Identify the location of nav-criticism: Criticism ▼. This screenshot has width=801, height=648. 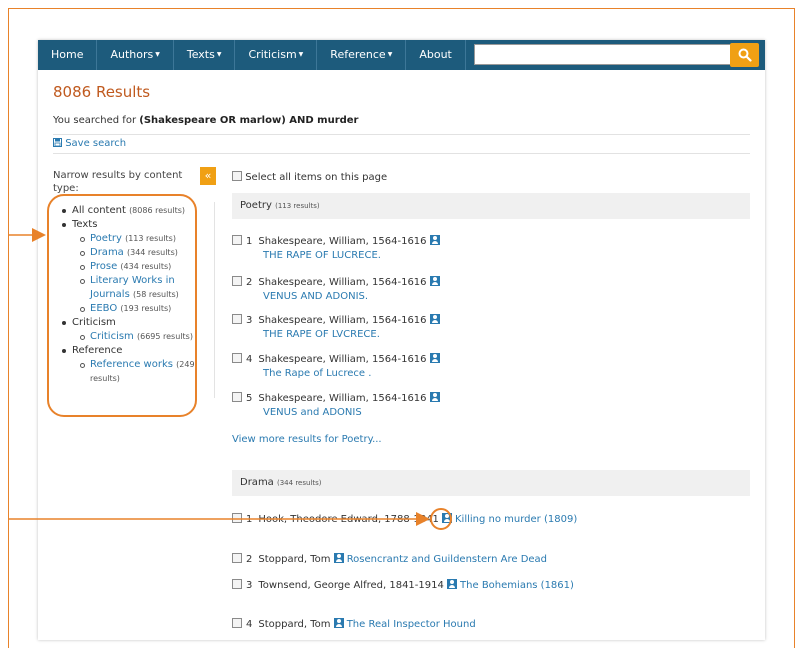
(276, 55).